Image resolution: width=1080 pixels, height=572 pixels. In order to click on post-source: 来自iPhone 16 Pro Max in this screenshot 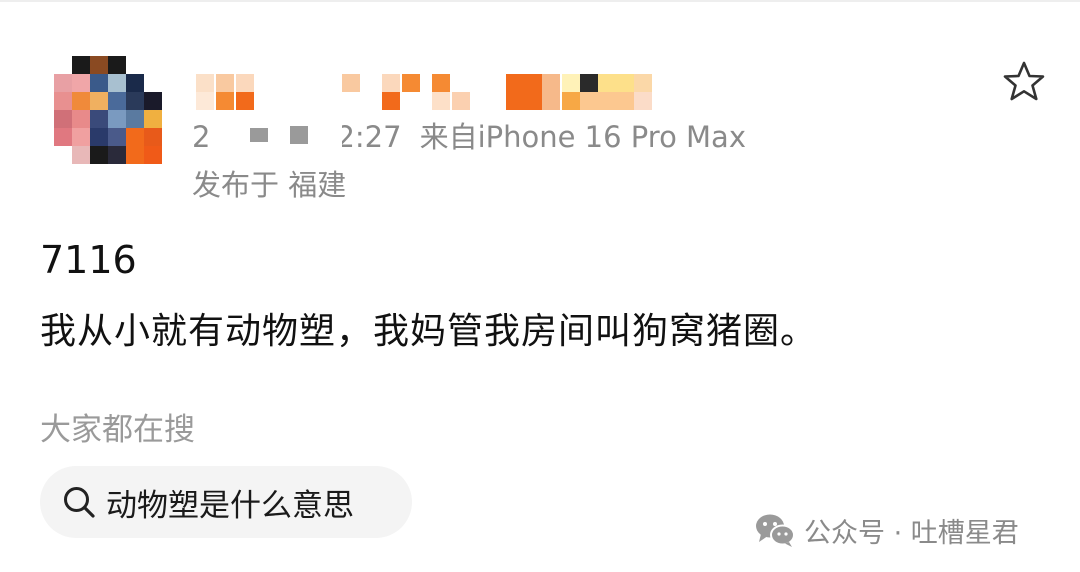, I will do `click(582, 137)`.